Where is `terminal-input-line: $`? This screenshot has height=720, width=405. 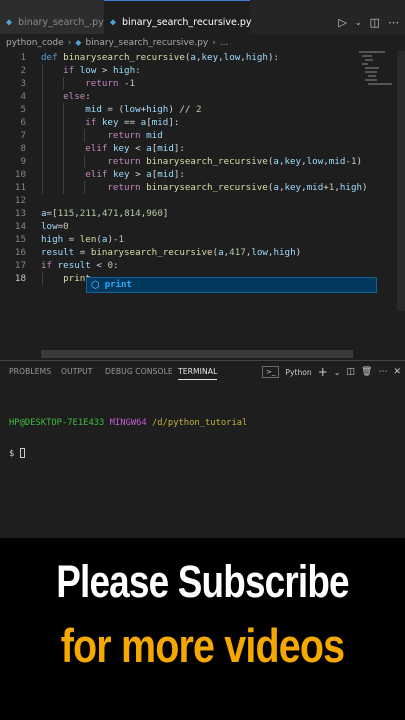
terminal-input-line: $ is located at coordinates (128, 453).